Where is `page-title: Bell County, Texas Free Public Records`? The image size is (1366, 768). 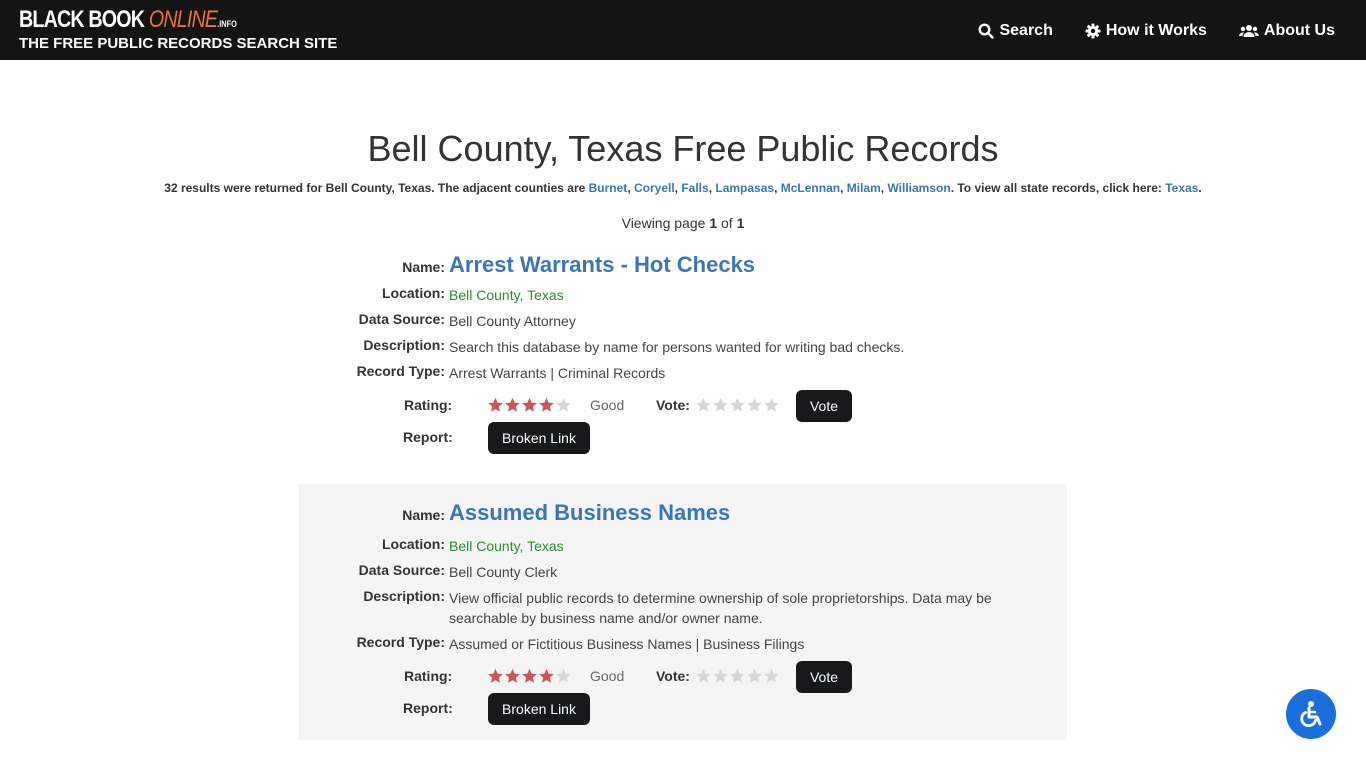
page-title: Bell County, Texas Free Public Records is located at coordinates (683, 148).